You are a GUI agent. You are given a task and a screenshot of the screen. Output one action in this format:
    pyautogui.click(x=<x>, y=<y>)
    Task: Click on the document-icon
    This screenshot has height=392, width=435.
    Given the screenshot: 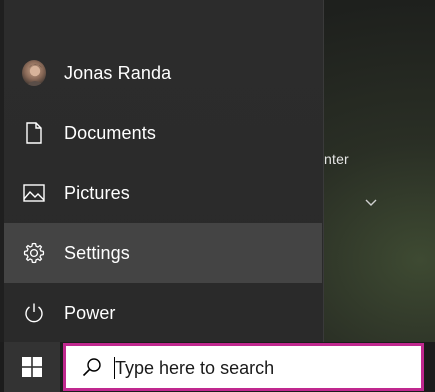 What is the action you would take?
    pyautogui.click(x=34, y=133)
    